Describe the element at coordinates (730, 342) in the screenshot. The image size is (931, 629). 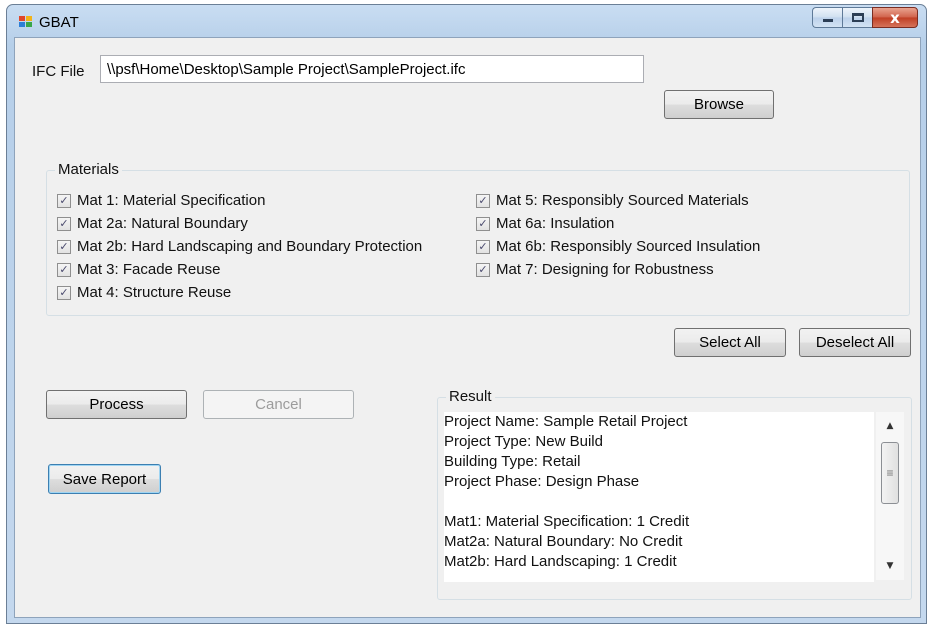
I see `select-all-button: Select All` at that location.